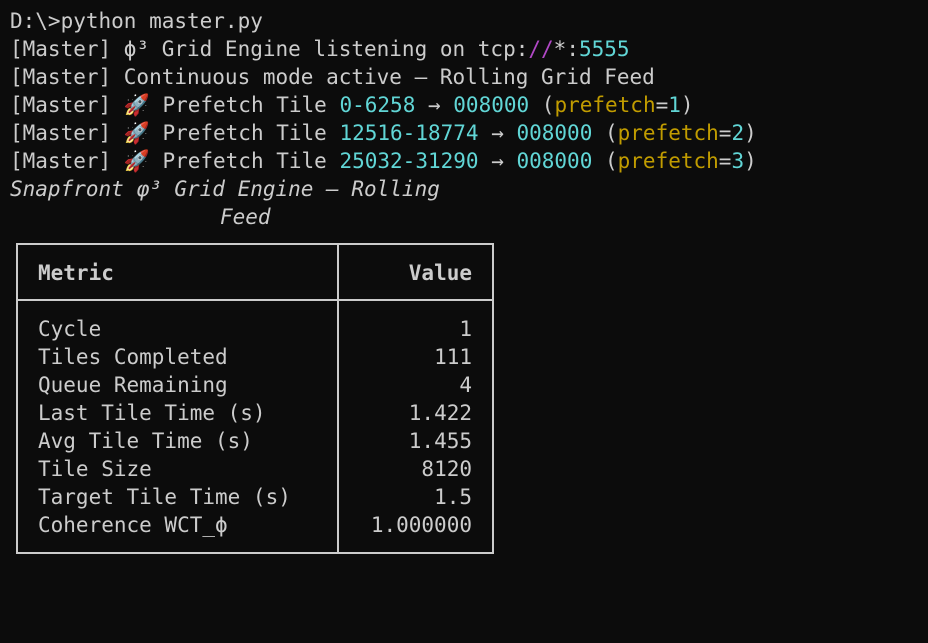  I want to click on range-start: 25032, so click(371, 161).